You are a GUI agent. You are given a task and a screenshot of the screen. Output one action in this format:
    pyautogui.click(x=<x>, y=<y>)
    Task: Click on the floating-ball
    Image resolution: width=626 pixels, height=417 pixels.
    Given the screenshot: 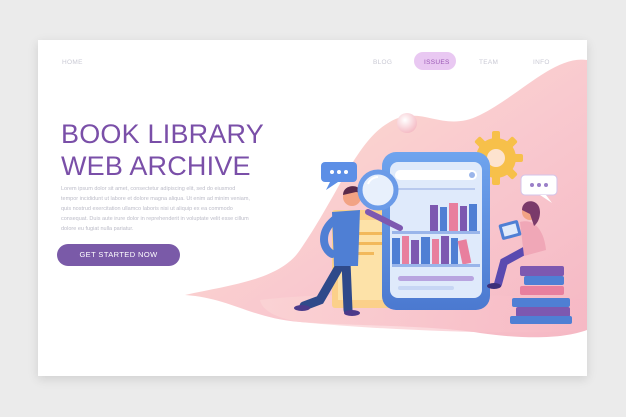 What is the action you would take?
    pyautogui.click(x=407, y=123)
    